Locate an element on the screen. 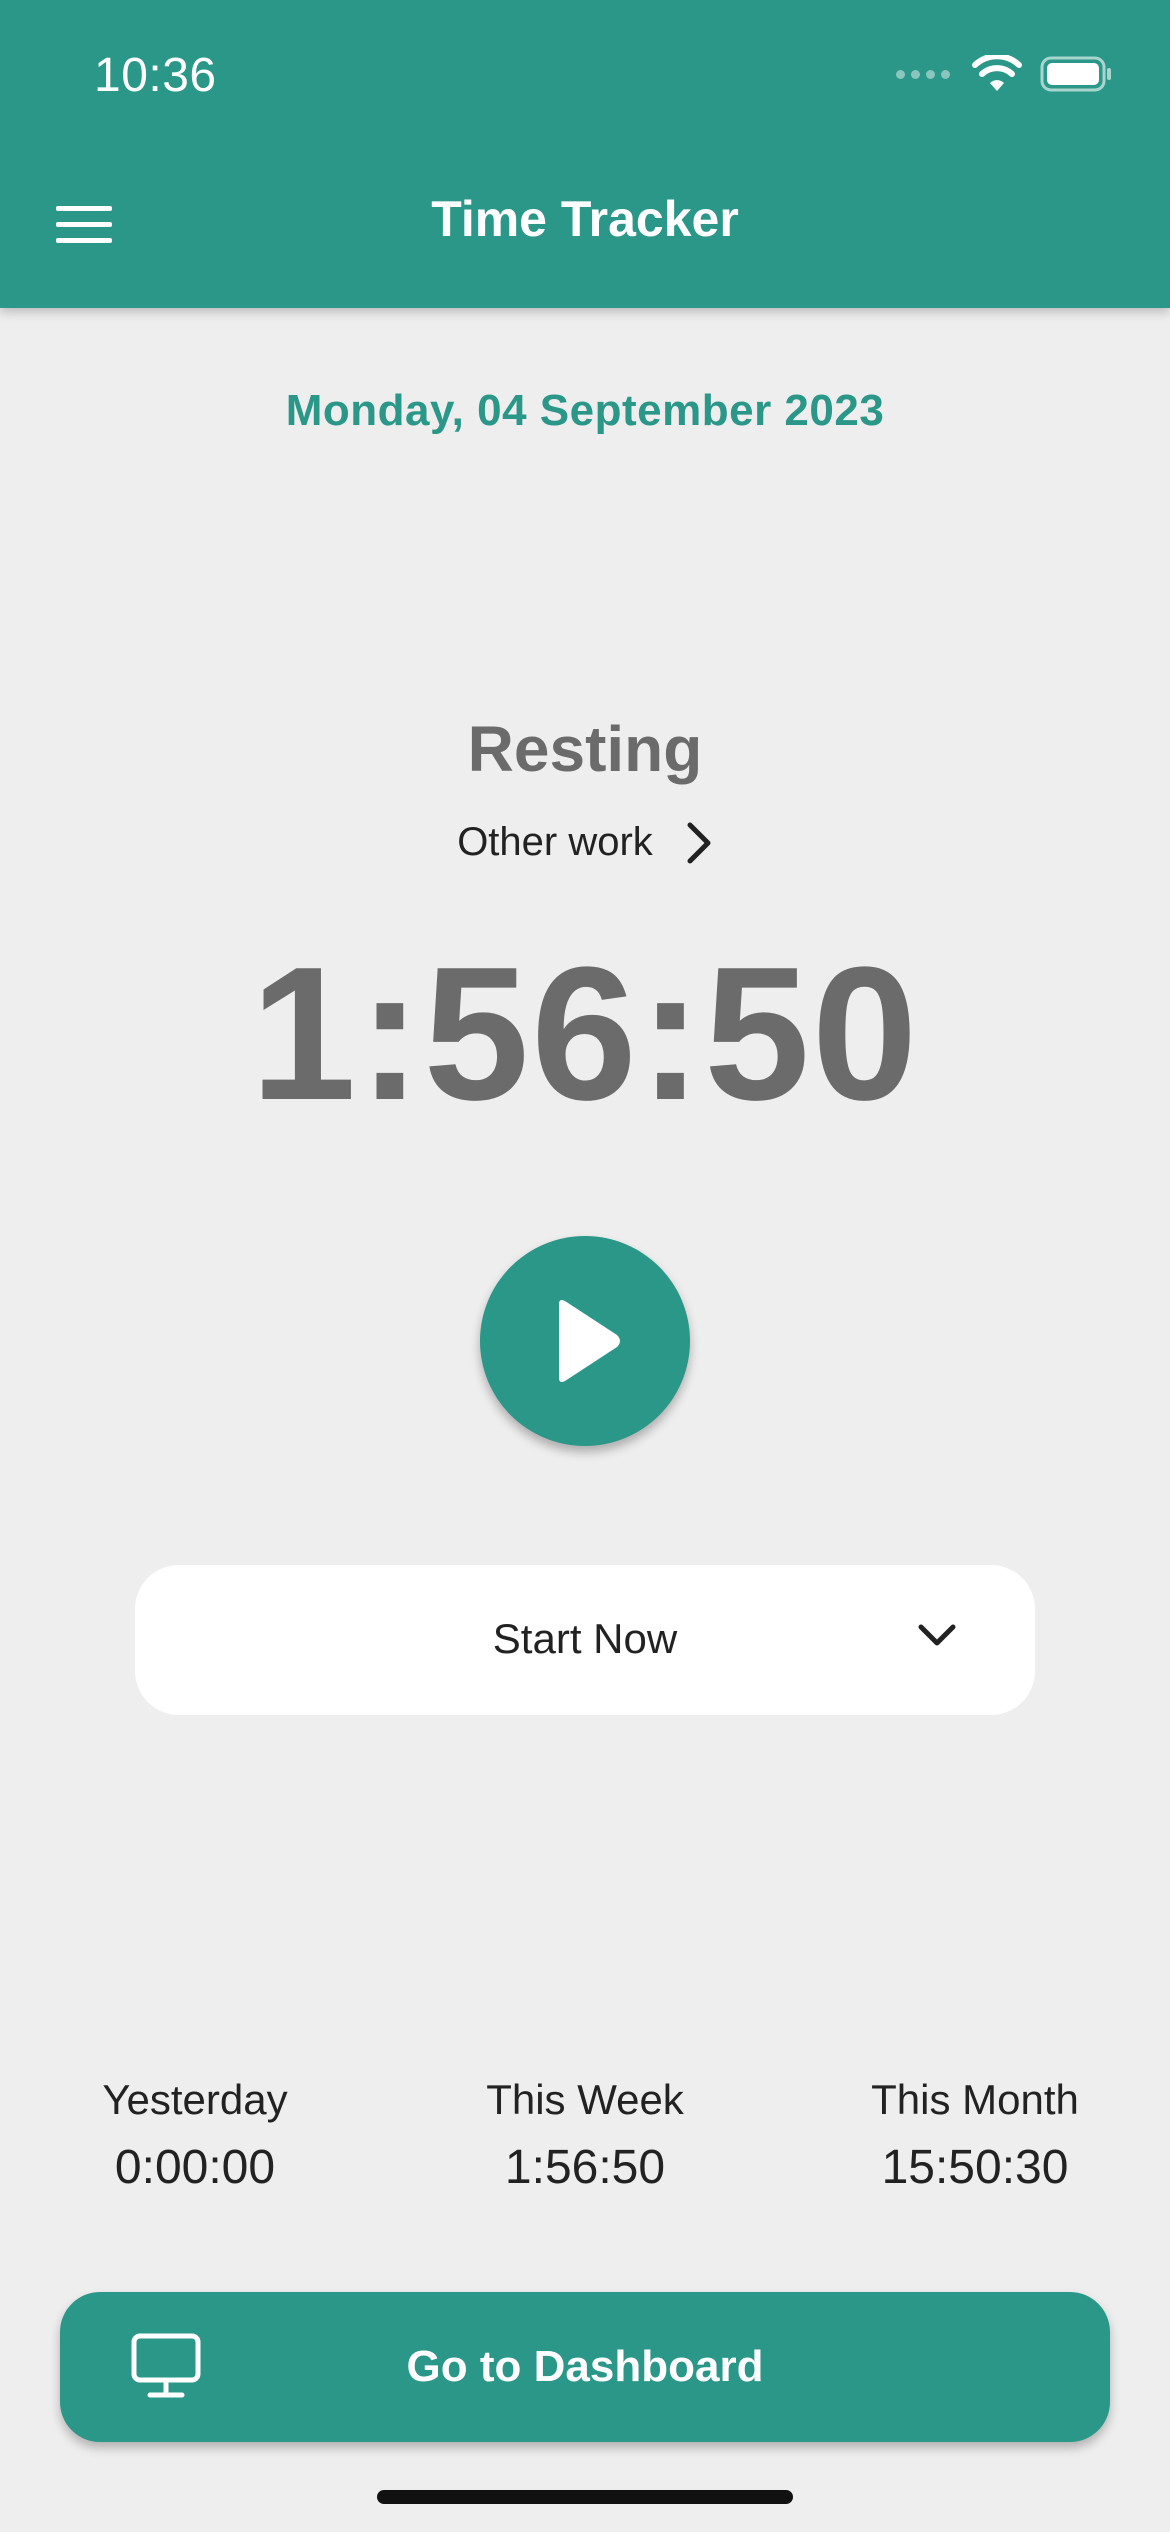 Image resolution: width=1170 pixels, height=2532 pixels. stat-value: 1:56:50 is located at coordinates (585, 2167).